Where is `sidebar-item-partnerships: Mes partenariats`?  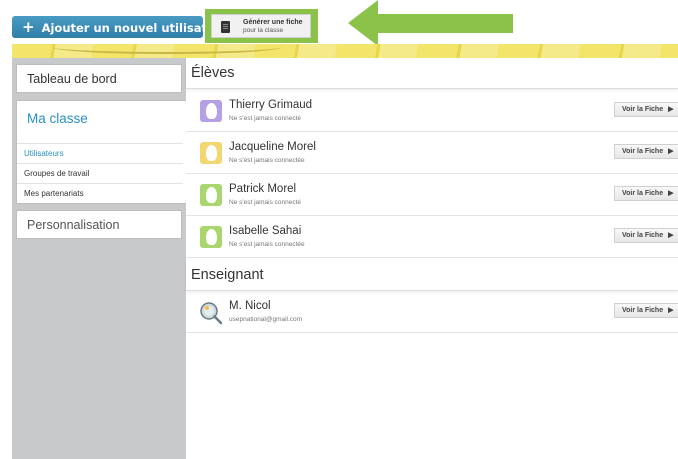
sidebar-item-partnerships: Mes partenariats is located at coordinates (100, 193).